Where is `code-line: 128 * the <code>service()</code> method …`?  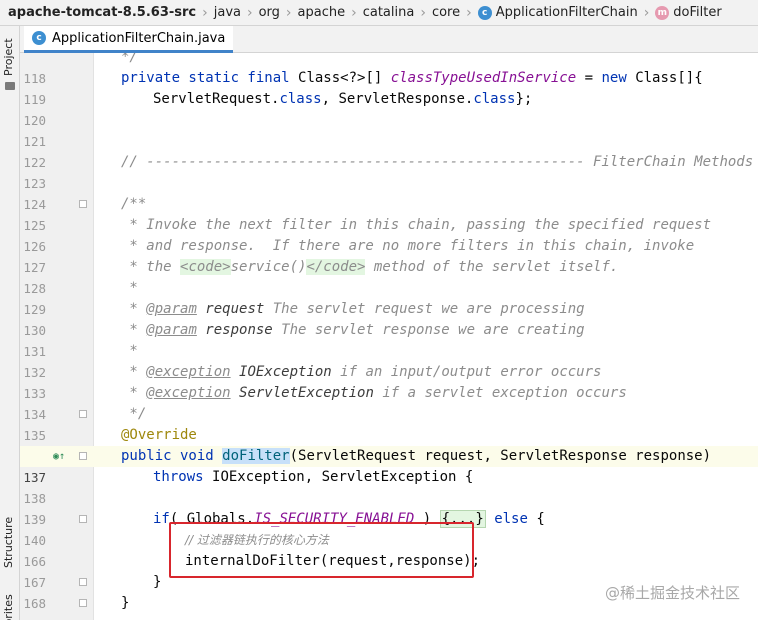
code-line: 128 * the <code>service()</code> method … is located at coordinates (389, 276).